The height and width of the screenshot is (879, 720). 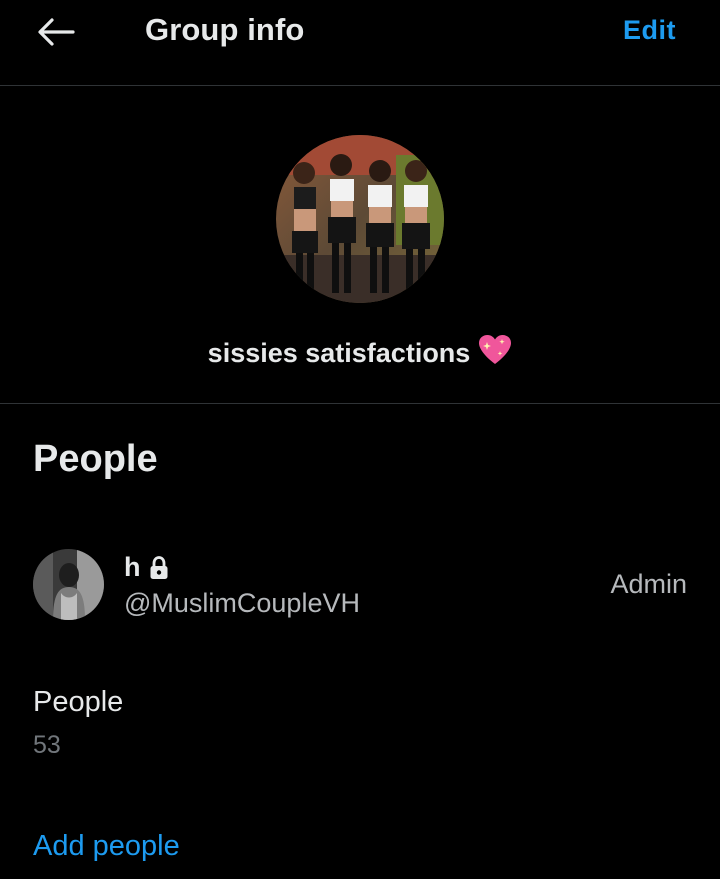 What do you see at coordinates (242, 603) in the screenshot?
I see `member-handle: @MuslimCoupleVH` at bounding box center [242, 603].